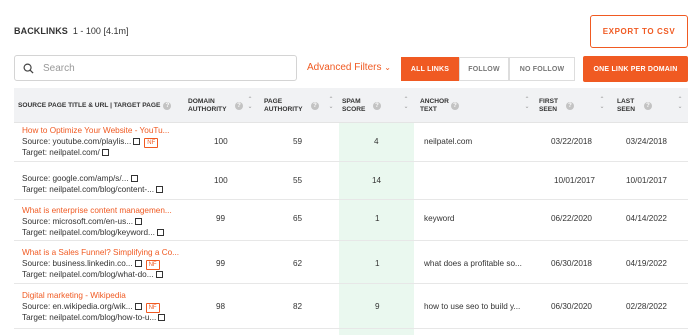  Describe the element at coordinates (571, 218) in the screenshot. I see `row-first-seen: 06/22/2020` at that location.